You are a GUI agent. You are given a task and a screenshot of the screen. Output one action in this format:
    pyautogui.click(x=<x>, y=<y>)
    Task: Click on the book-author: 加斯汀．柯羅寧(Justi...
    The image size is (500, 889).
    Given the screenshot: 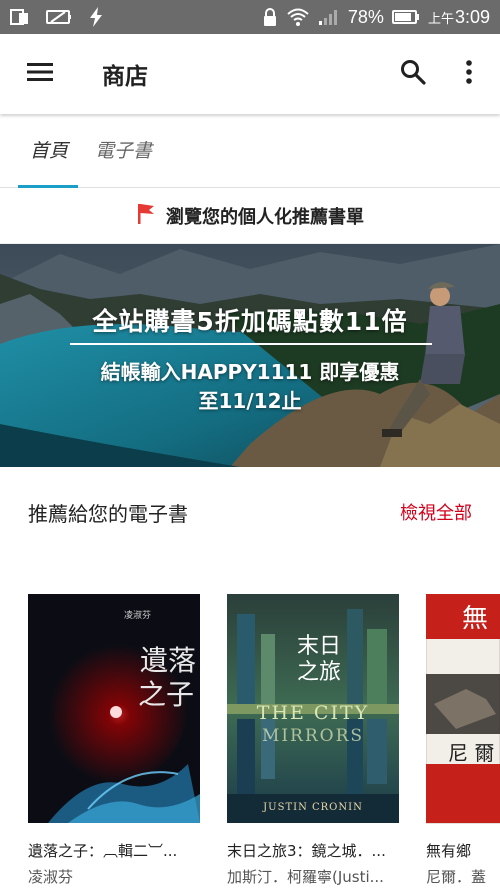 What is the action you would take?
    pyautogui.click(x=305, y=877)
    